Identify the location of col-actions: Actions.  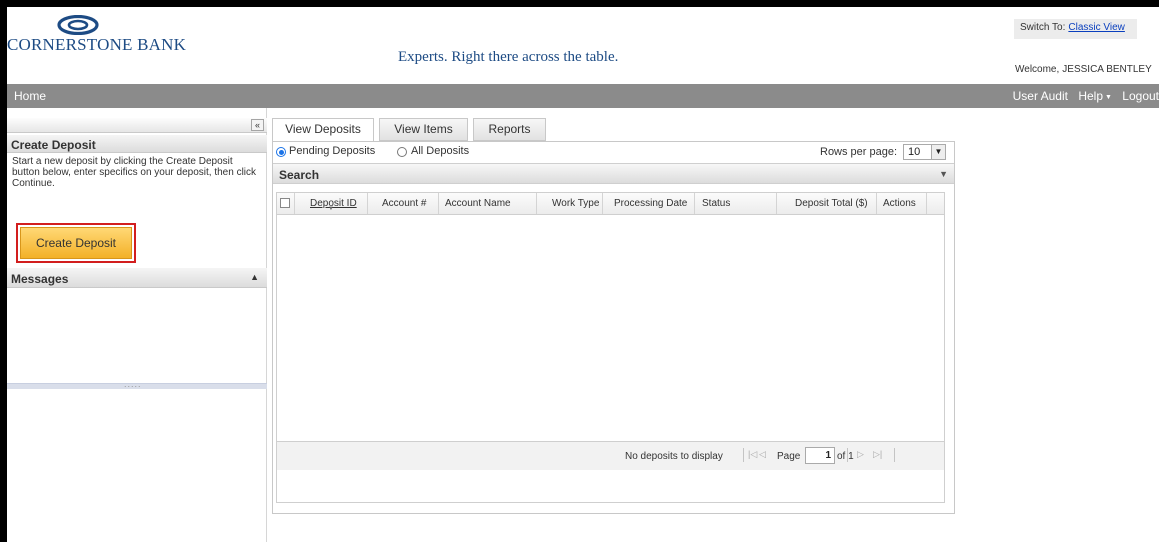
(902, 203).